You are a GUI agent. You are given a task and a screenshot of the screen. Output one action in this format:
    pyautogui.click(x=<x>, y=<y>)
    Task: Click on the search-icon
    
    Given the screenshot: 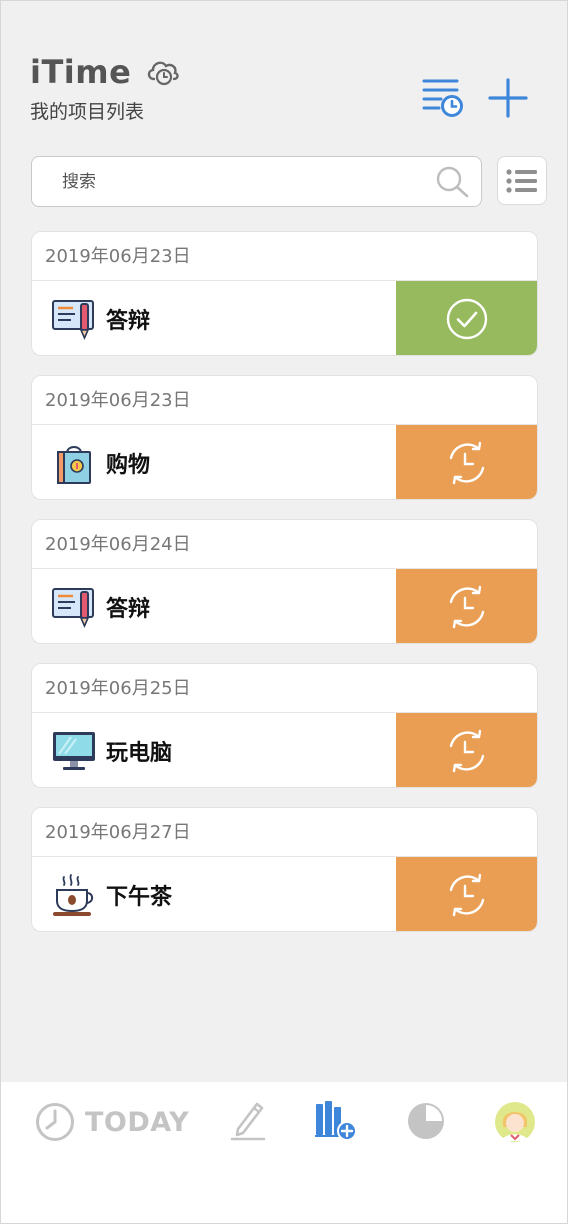 What is the action you would take?
    pyautogui.click(x=453, y=184)
    